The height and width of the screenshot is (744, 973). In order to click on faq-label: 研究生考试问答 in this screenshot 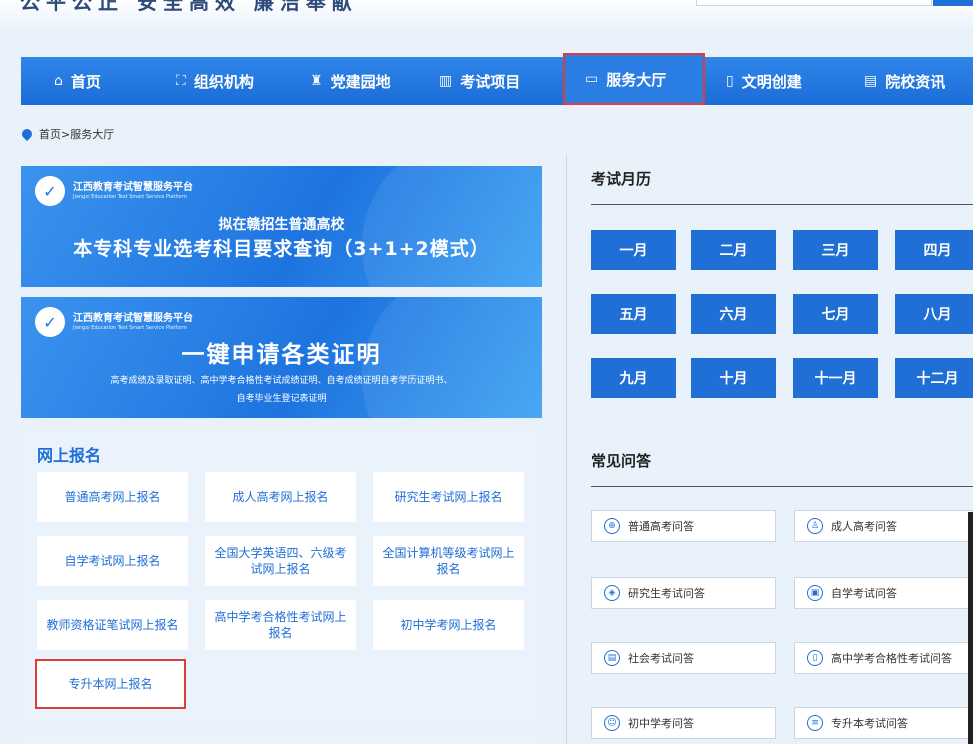, I will do `click(666, 593)`.